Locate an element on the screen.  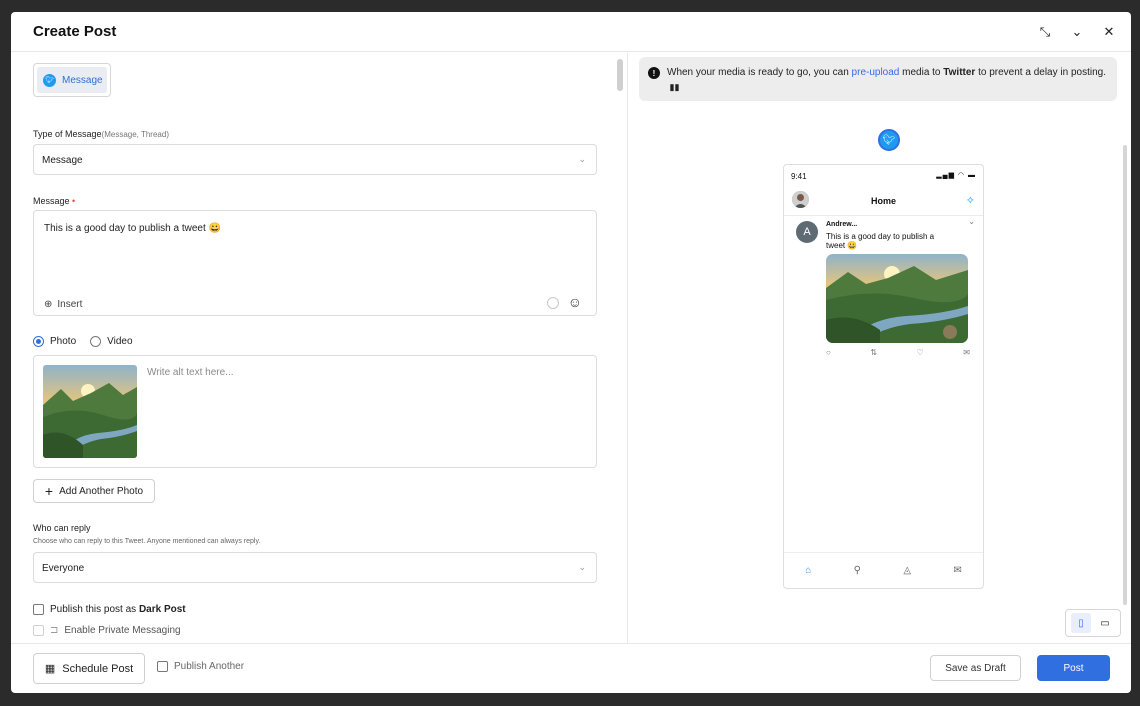
book-icon: ▮▮ is located at coordinates (673, 87).